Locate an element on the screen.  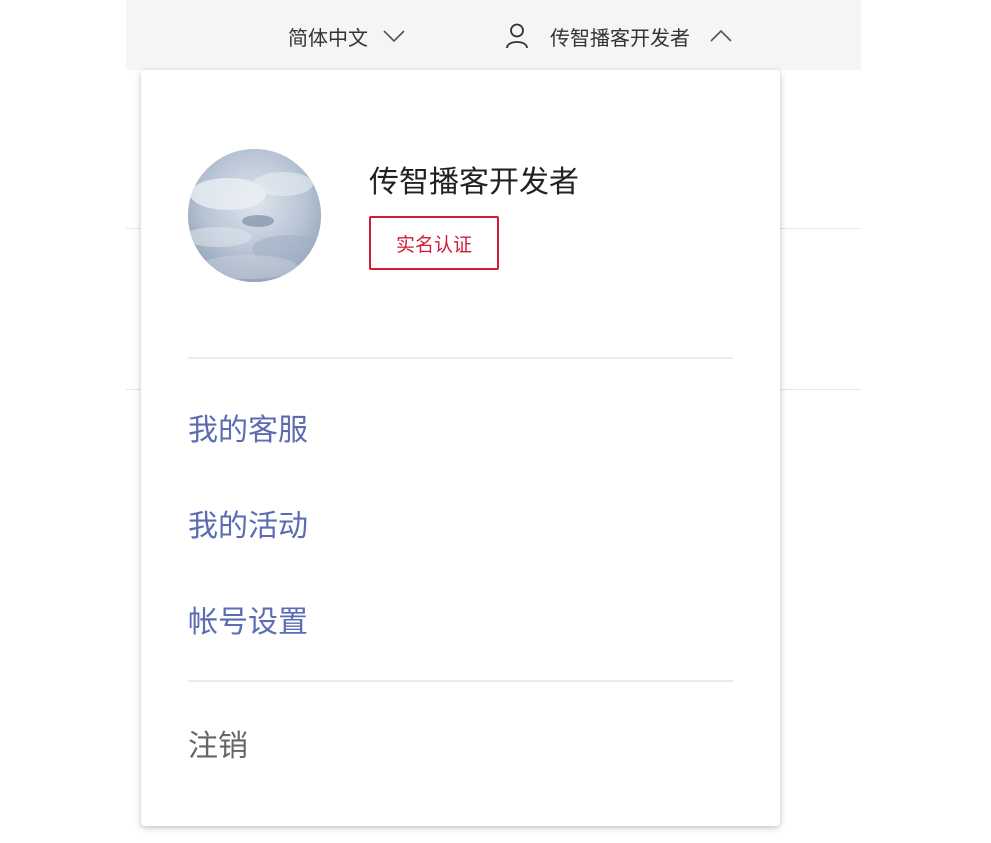
top-bar: 简体中文 传智播客开发者 is located at coordinates (493, 35).